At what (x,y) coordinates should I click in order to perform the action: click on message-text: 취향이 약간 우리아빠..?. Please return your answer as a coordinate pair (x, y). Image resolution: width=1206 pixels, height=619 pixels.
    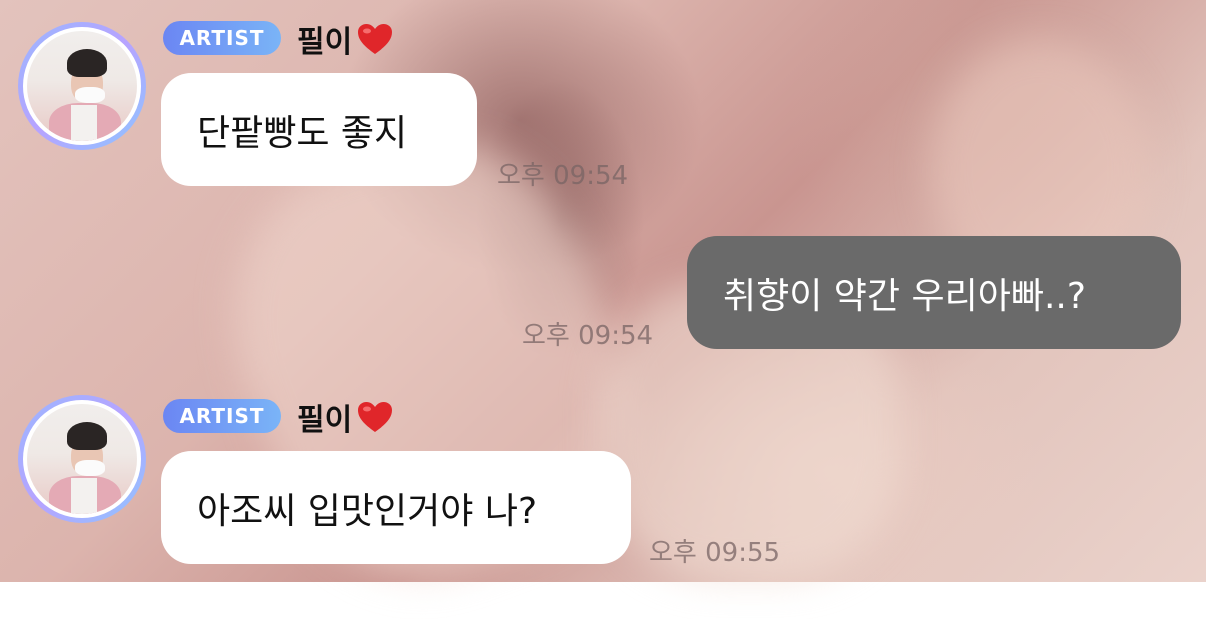
    Looking at the image, I should click on (904, 296).